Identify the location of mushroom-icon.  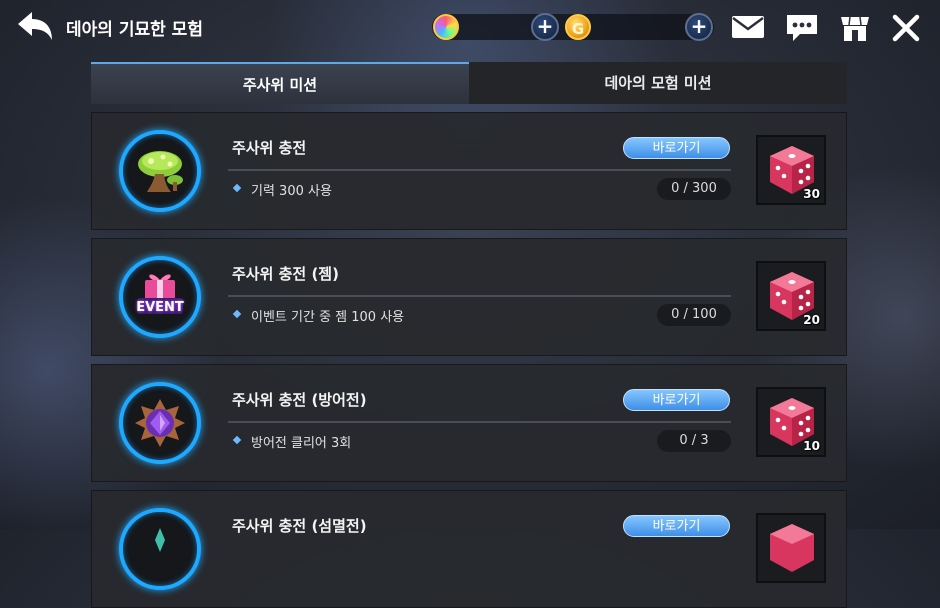
(160, 171).